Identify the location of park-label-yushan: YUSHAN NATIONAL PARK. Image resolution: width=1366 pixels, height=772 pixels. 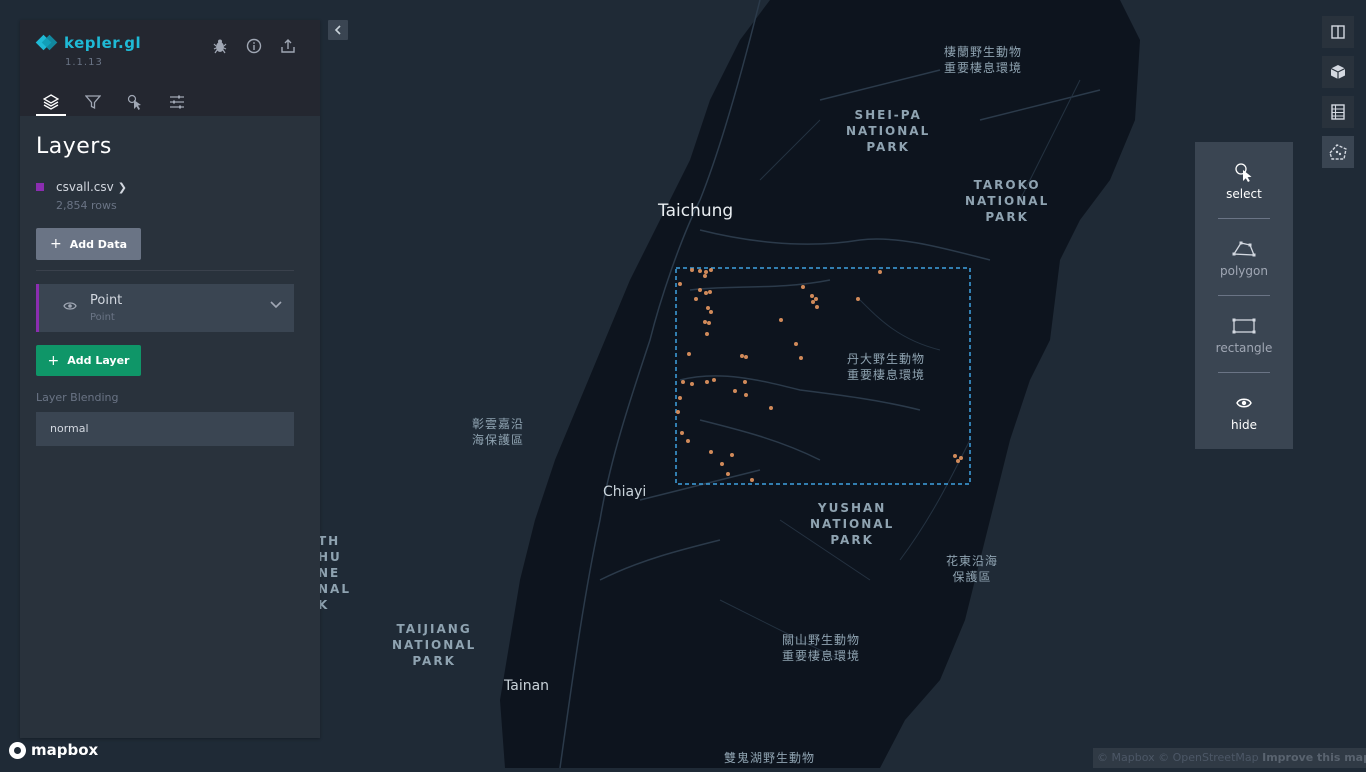
(852, 524).